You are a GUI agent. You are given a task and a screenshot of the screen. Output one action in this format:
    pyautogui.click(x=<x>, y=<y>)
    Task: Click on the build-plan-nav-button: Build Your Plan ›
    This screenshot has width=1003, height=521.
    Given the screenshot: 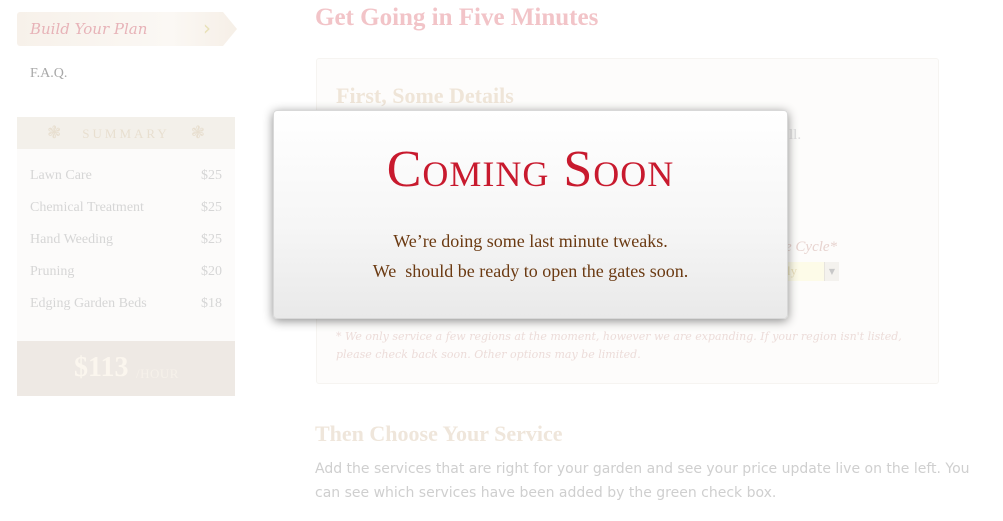 What is the action you would take?
    pyautogui.click(x=127, y=29)
    